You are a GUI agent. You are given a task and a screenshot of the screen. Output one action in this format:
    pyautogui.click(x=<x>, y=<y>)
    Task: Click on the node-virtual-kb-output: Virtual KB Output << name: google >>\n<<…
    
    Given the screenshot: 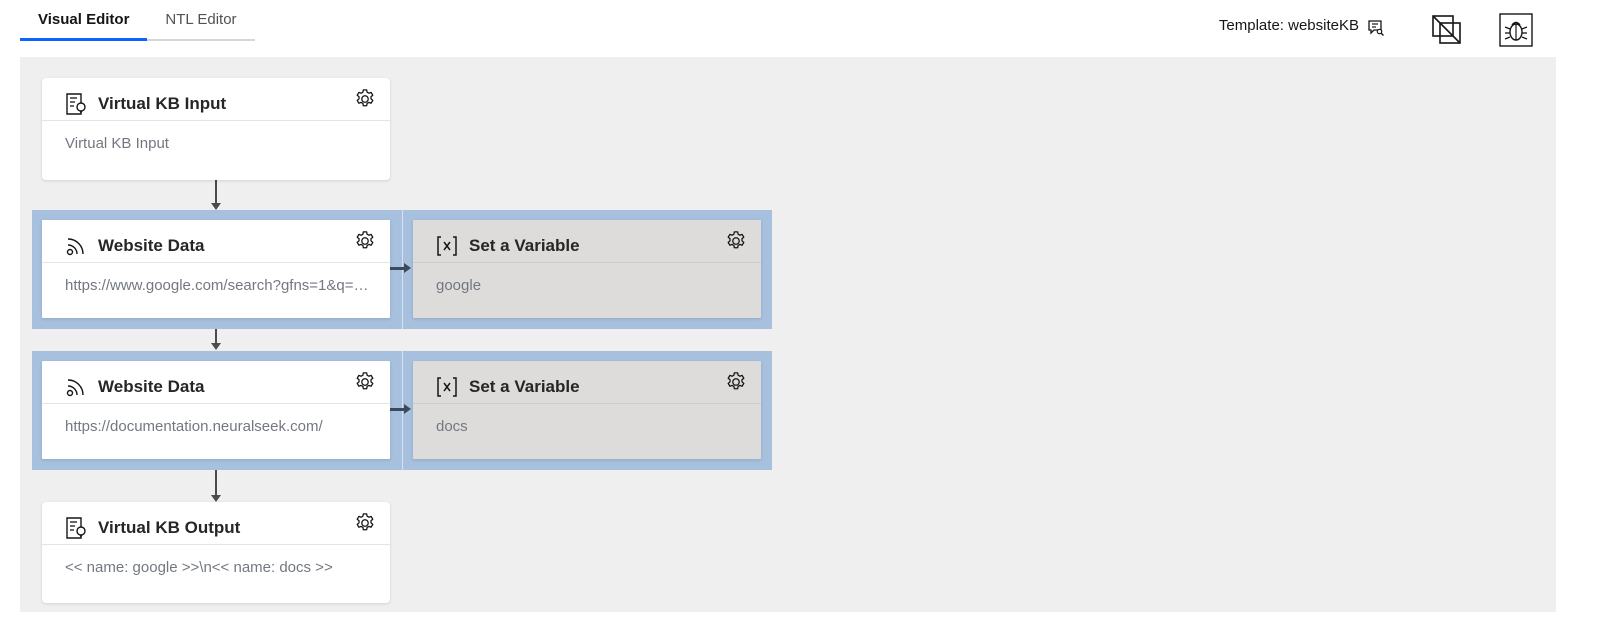 What is the action you would take?
    pyautogui.click(x=216, y=552)
    